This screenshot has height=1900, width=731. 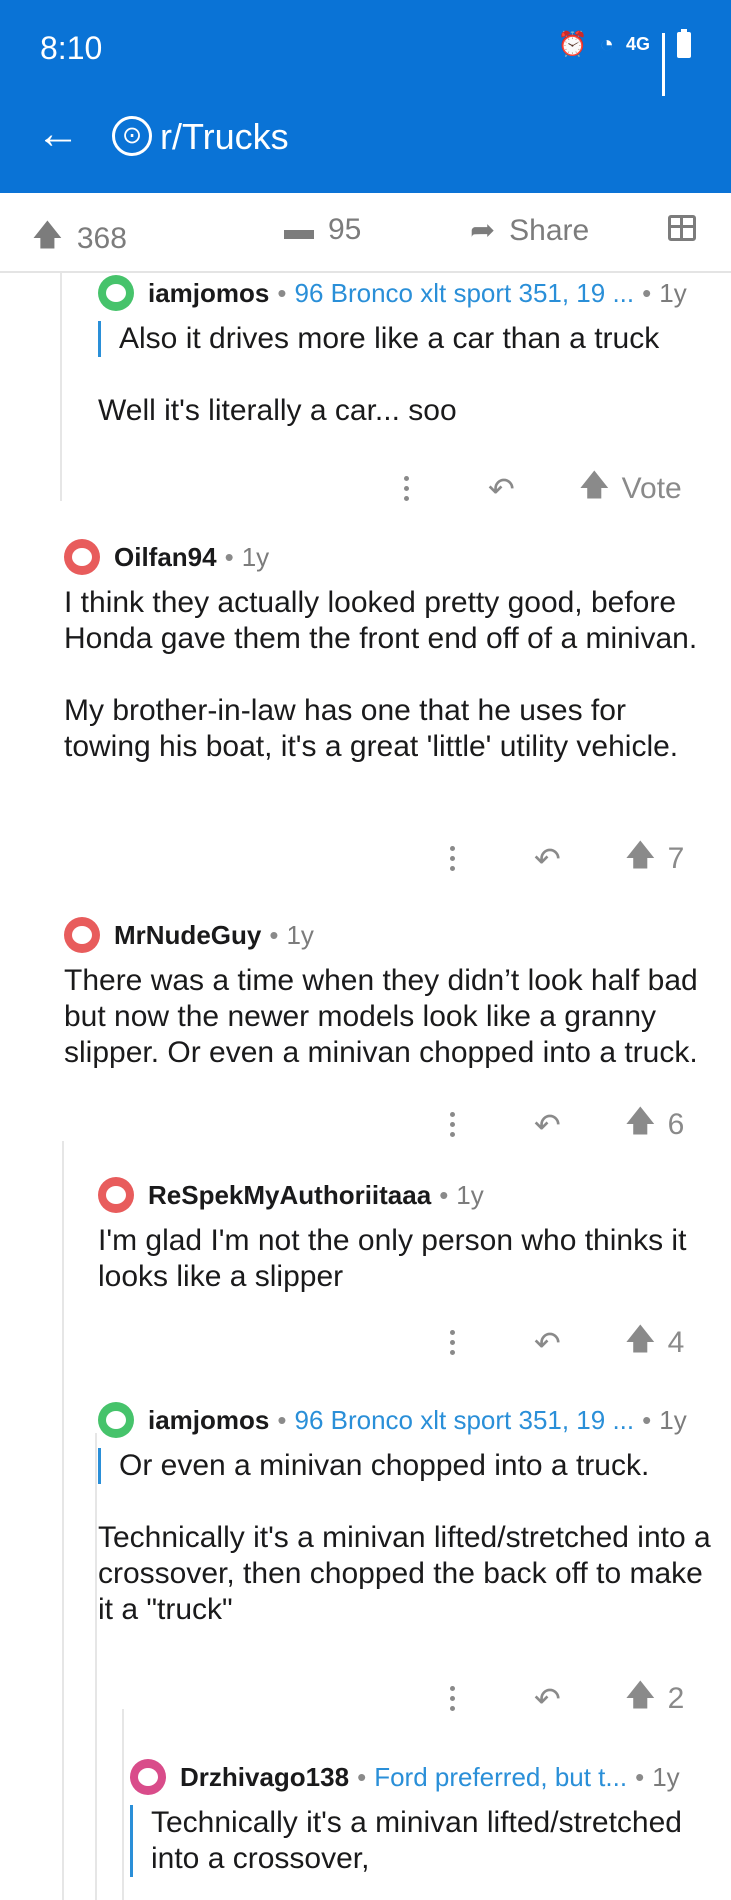 I want to click on gift-icon, so click(x=682, y=228).